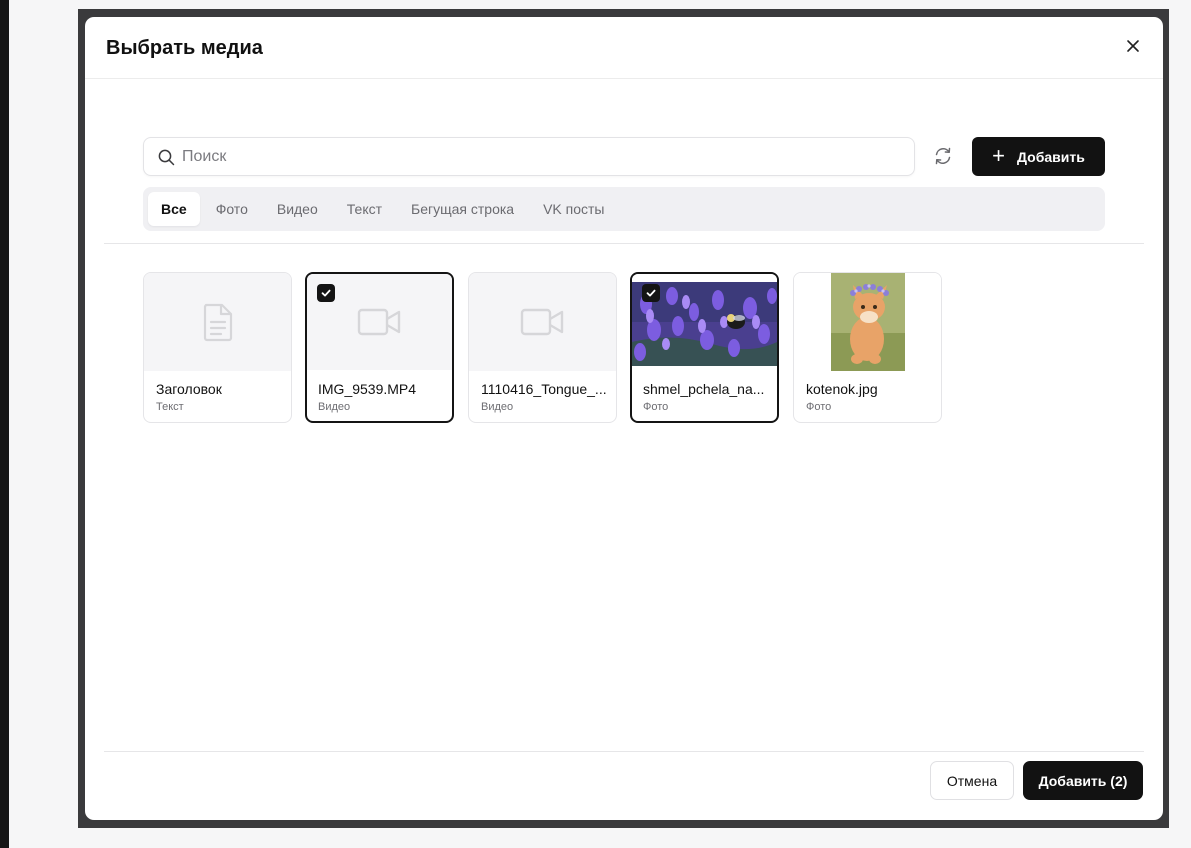  I want to click on document-icon, so click(217, 322).